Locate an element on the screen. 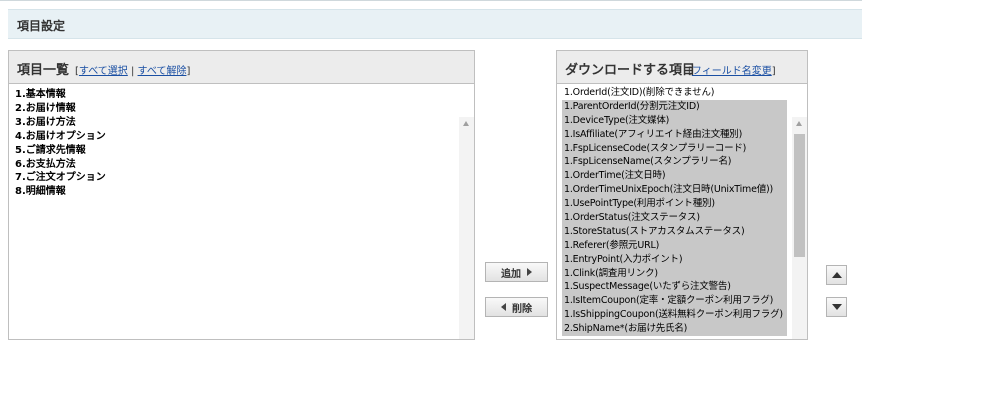 The image size is (1000, 400). delete-button: 削除 is located at coordinates (516, 307).